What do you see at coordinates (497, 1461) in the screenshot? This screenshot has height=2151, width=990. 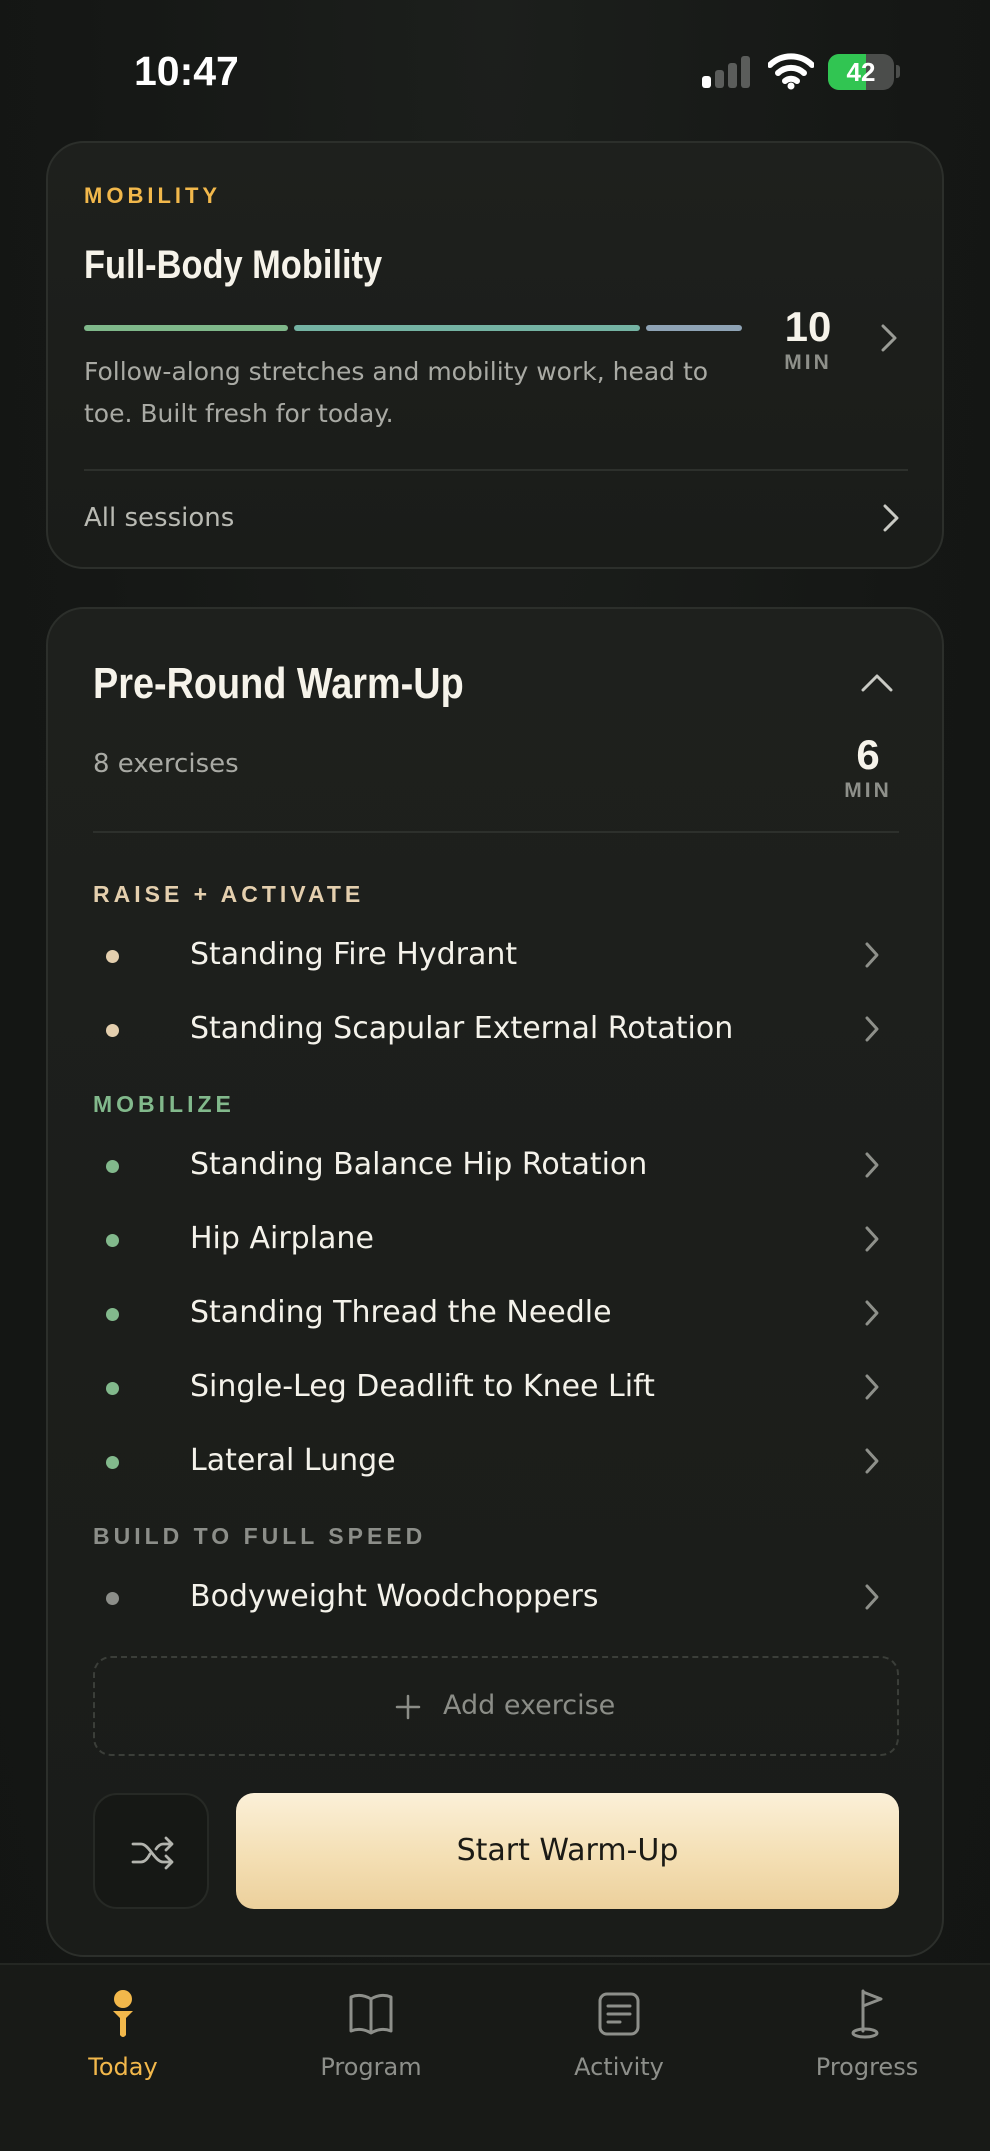 I see `exercise-row: Lateral Lunge` at bounding box center [497, 1461].